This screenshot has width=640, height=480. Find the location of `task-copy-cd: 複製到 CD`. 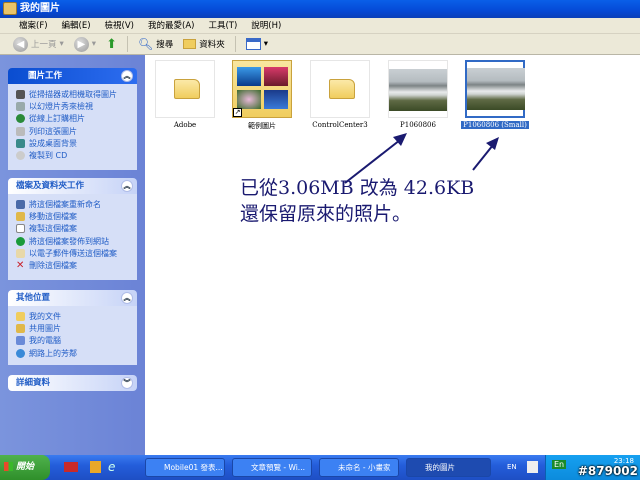

task-copy-cd: 複製到 CD is located at coordinates (76, 155).